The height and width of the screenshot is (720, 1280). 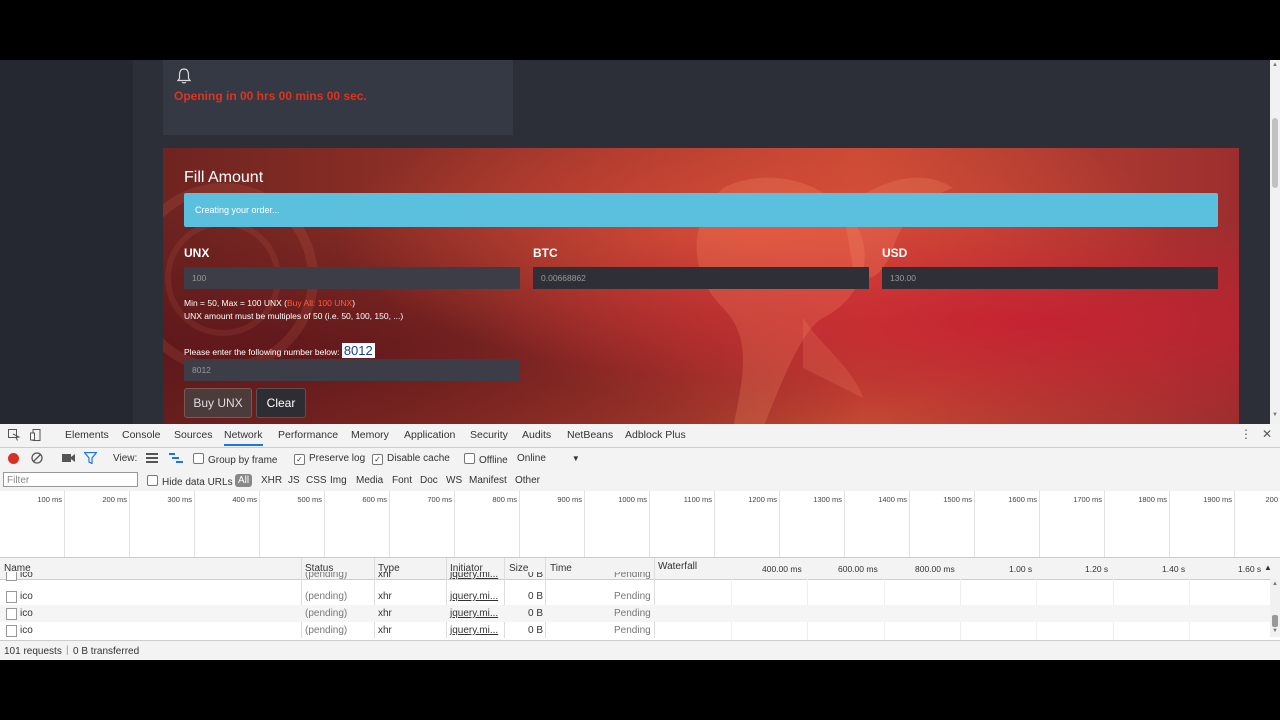 I want to click on buy-unx-button: Buy UNX, so click(x=218, y=403).